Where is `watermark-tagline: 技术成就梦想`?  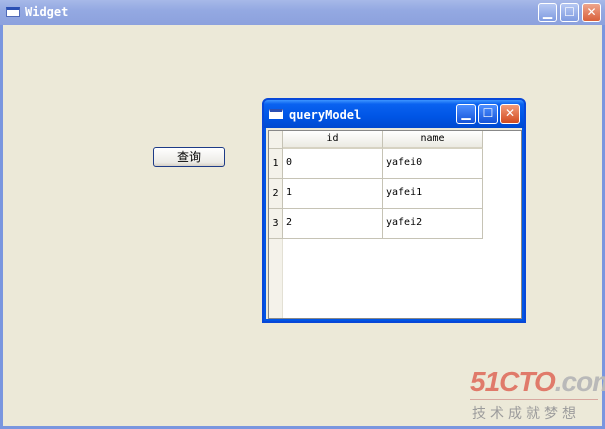
watermark-tagline: 技术成就梦想 is located at coordinates (526, 414).